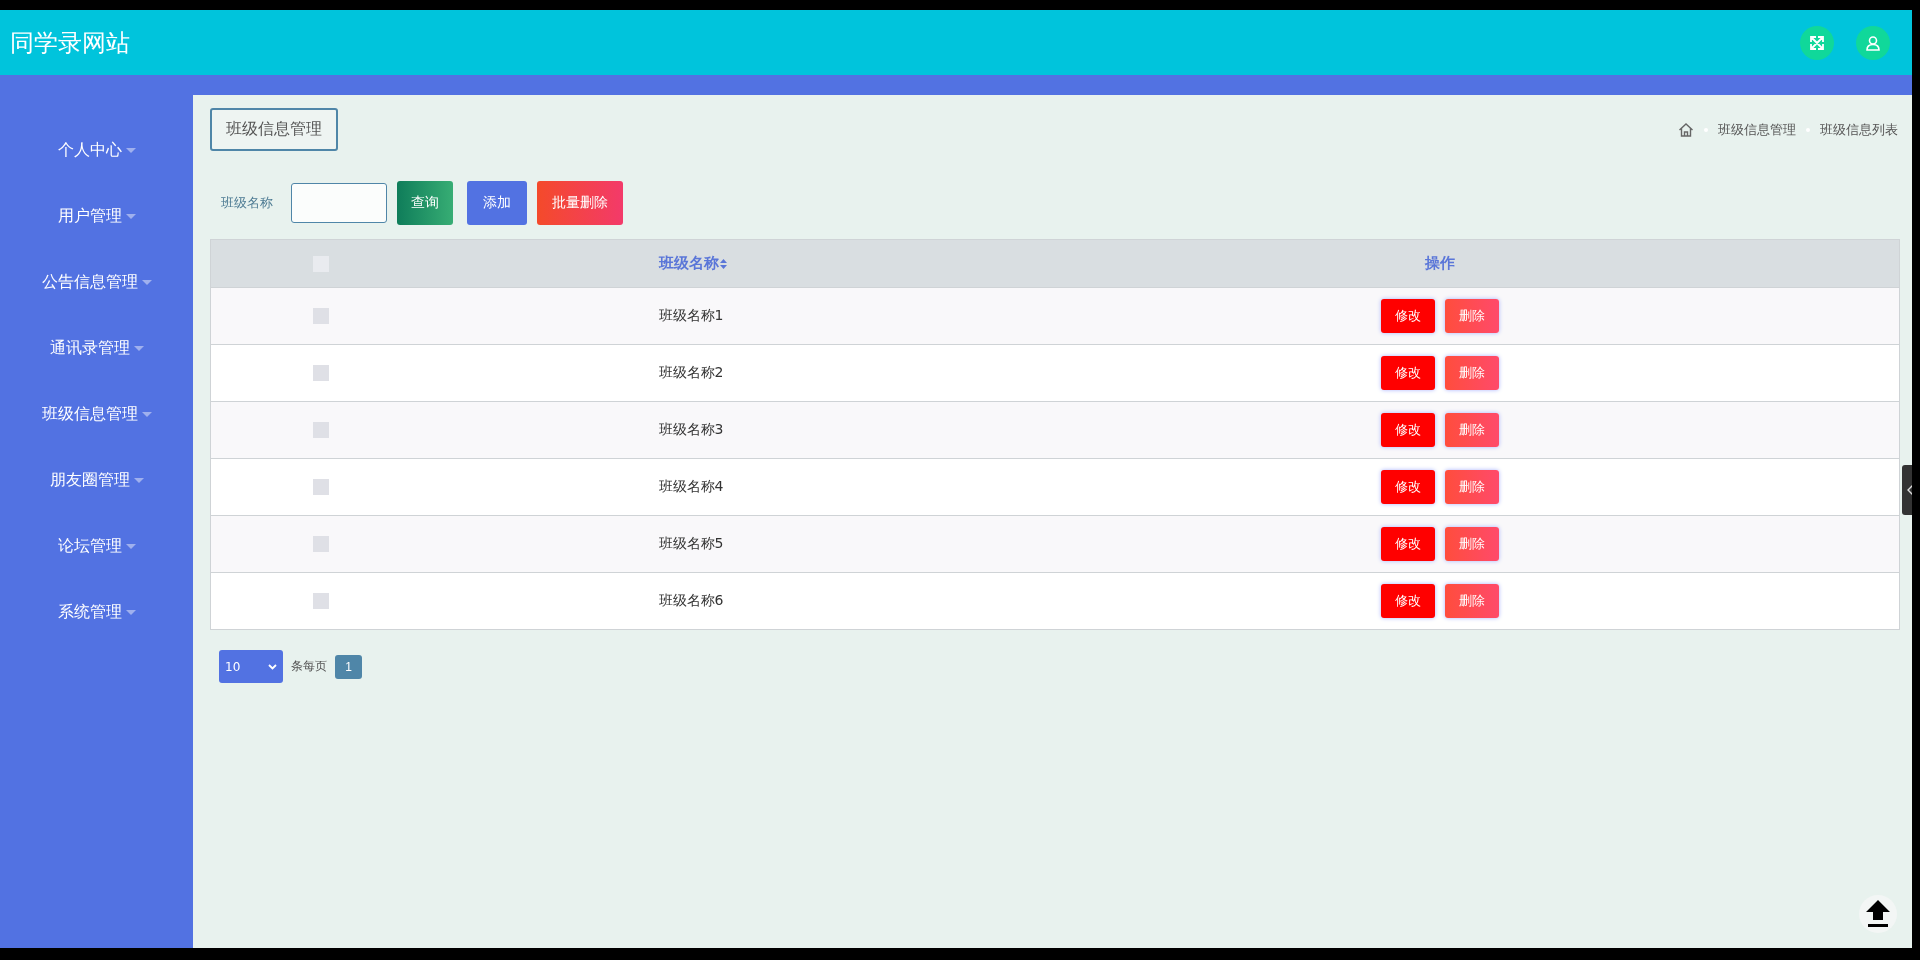  Describe the element at coordinates (1878, 914) in the screenshot. I see `back-to-top-icon` at that location.